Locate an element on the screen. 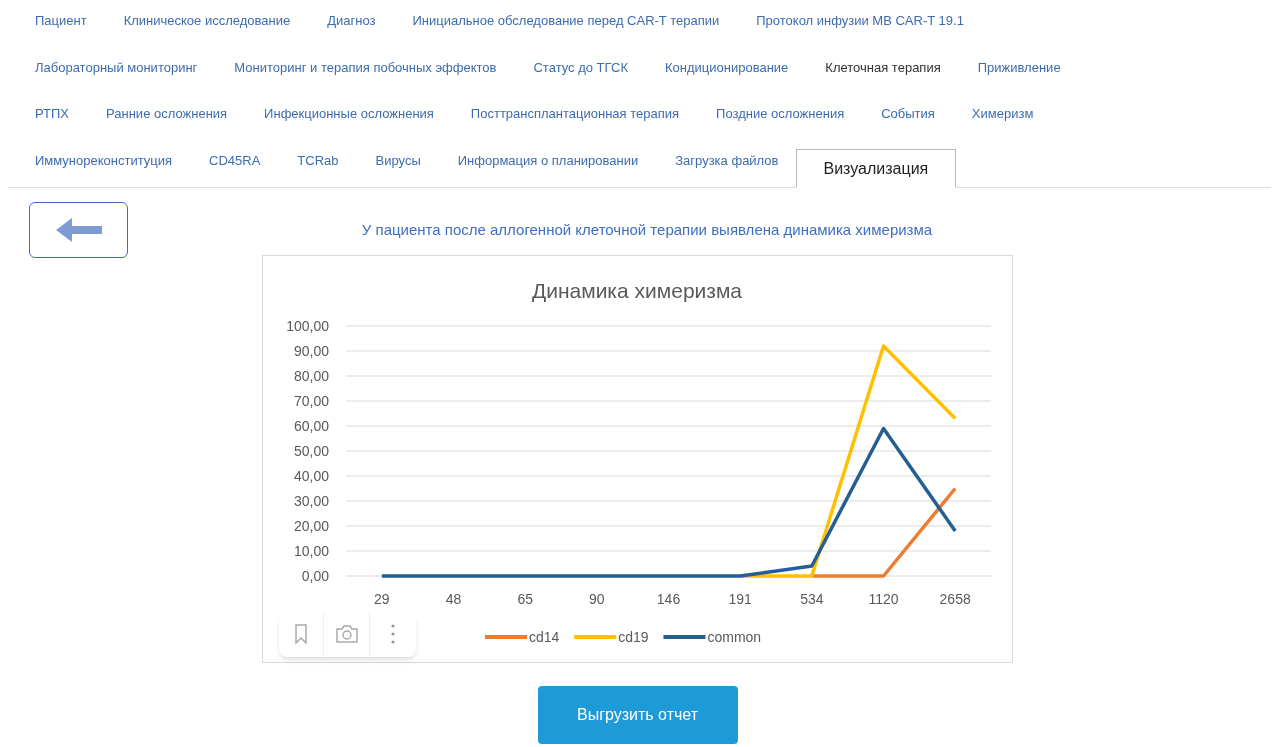 This screenshot has height=747, width=1279. arrow-left-icon is located at coordinates (78, 230).